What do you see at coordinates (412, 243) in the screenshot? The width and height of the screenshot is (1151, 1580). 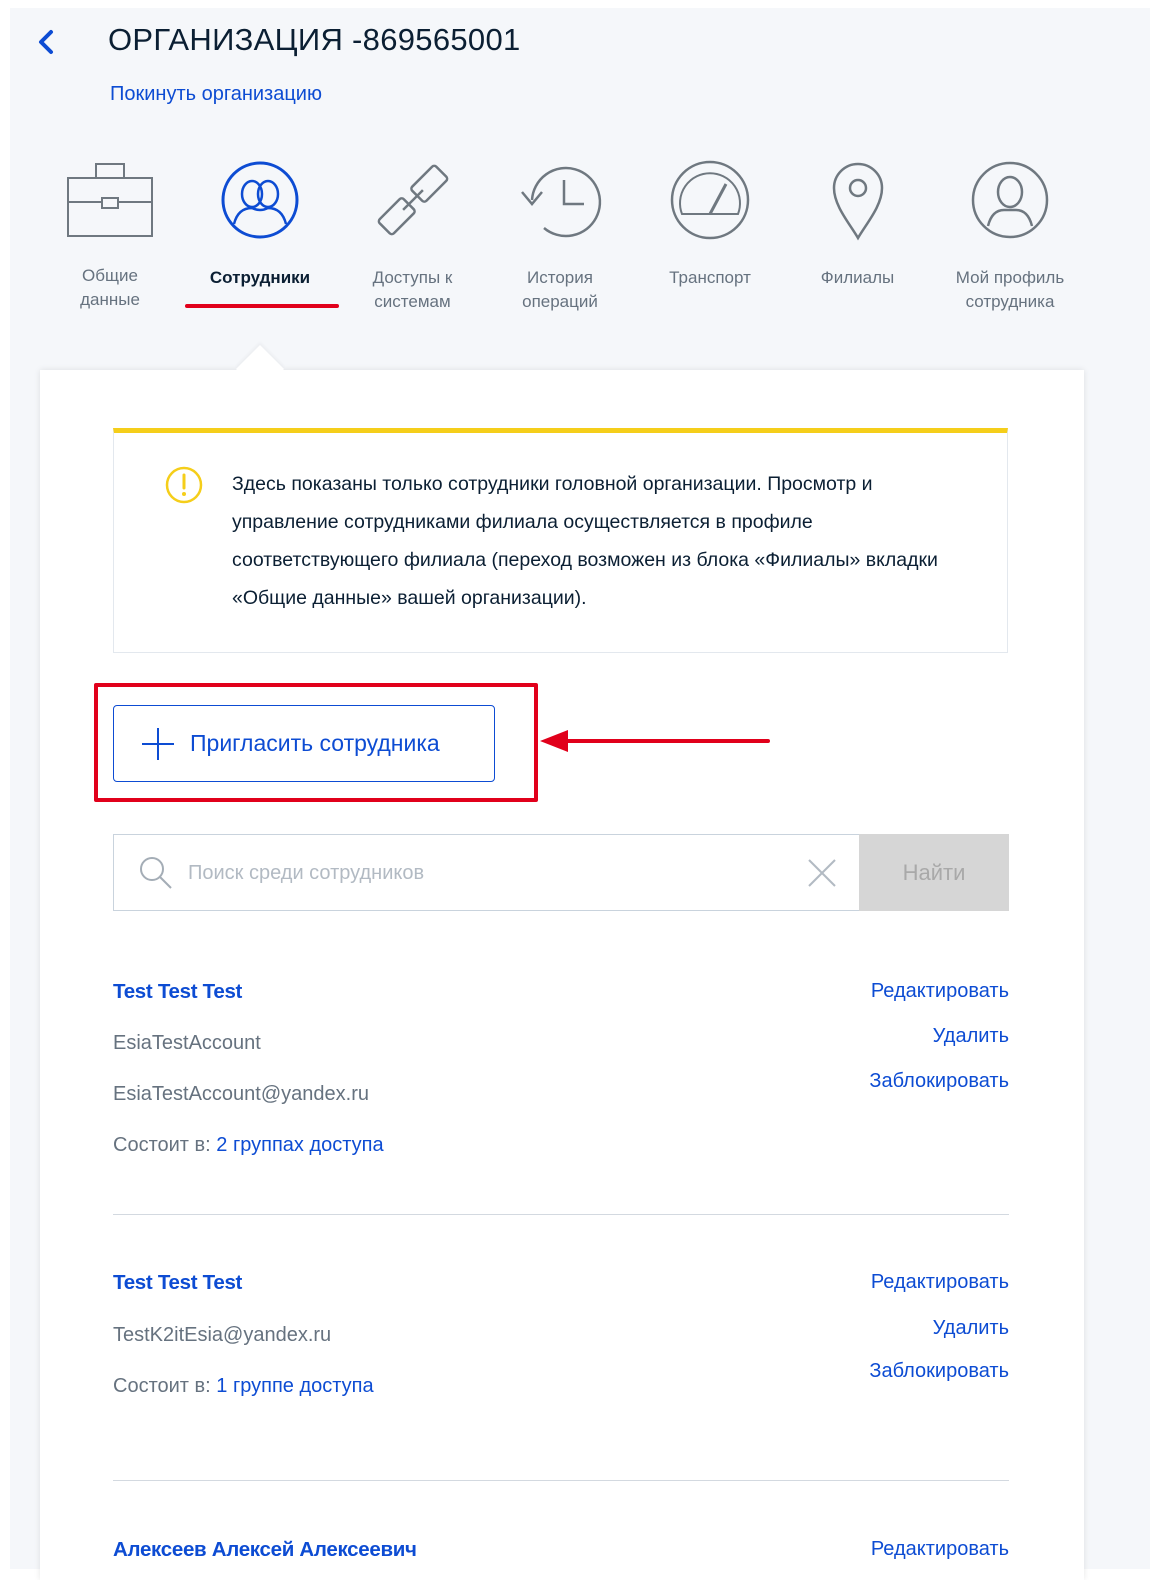 I see `tab-system-access: Доступы к системам` at bounding box center [412, 243].